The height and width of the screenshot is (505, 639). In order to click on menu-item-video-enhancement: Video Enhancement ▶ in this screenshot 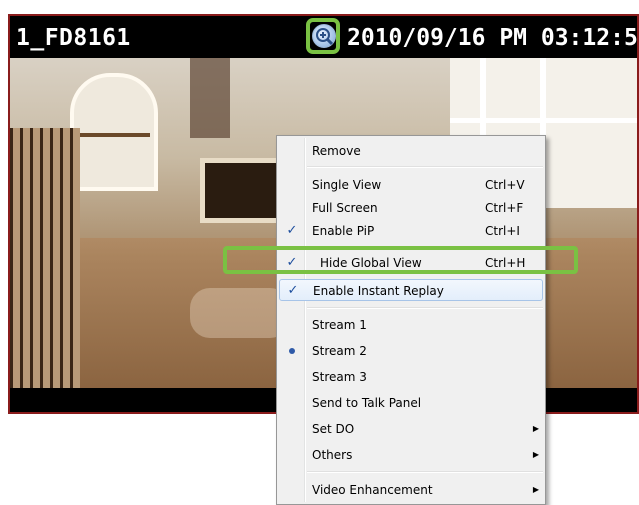, I will do `click(411, 490)`.